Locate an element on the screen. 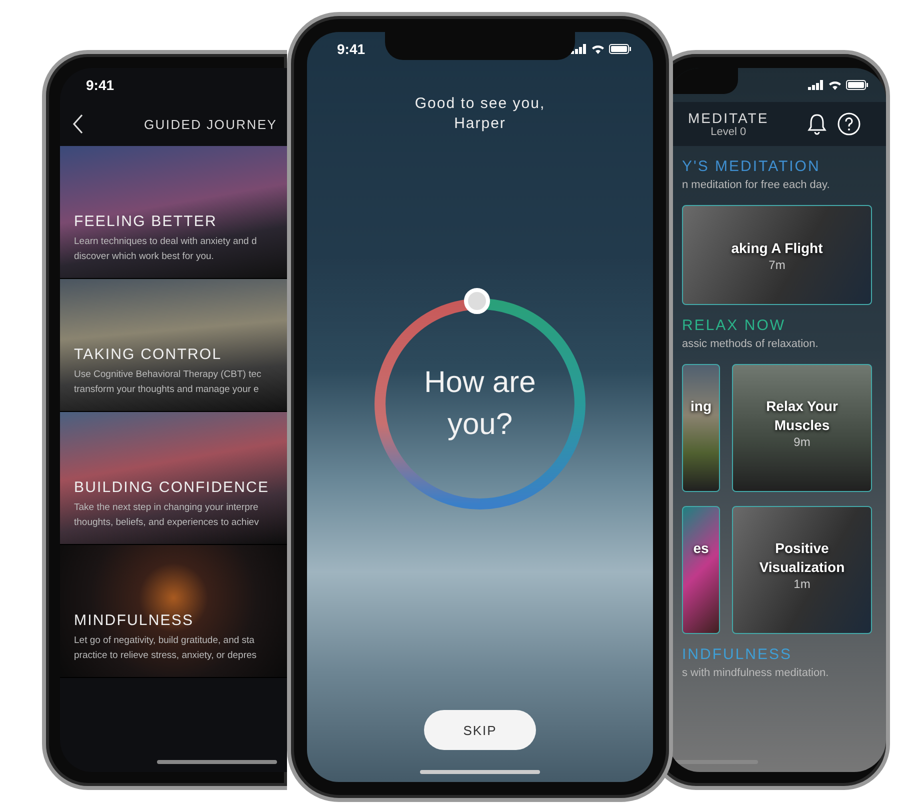  journey-title: MINDFULNESS is located at coordinates (134, 620).